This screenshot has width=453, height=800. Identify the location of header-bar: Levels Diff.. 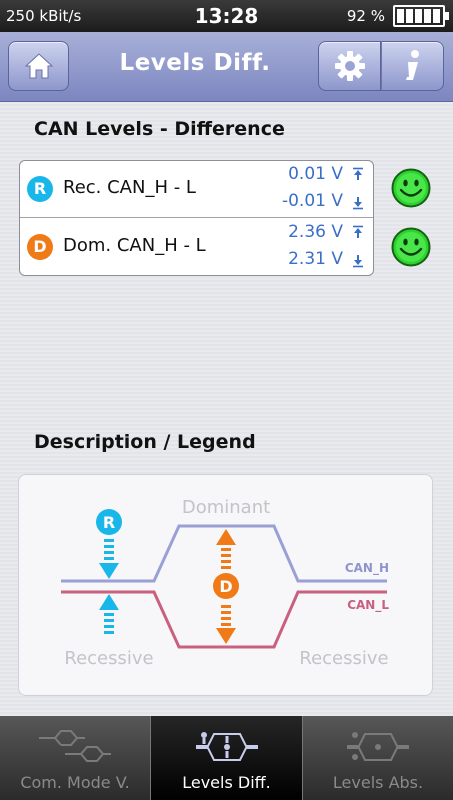
(226, 67).